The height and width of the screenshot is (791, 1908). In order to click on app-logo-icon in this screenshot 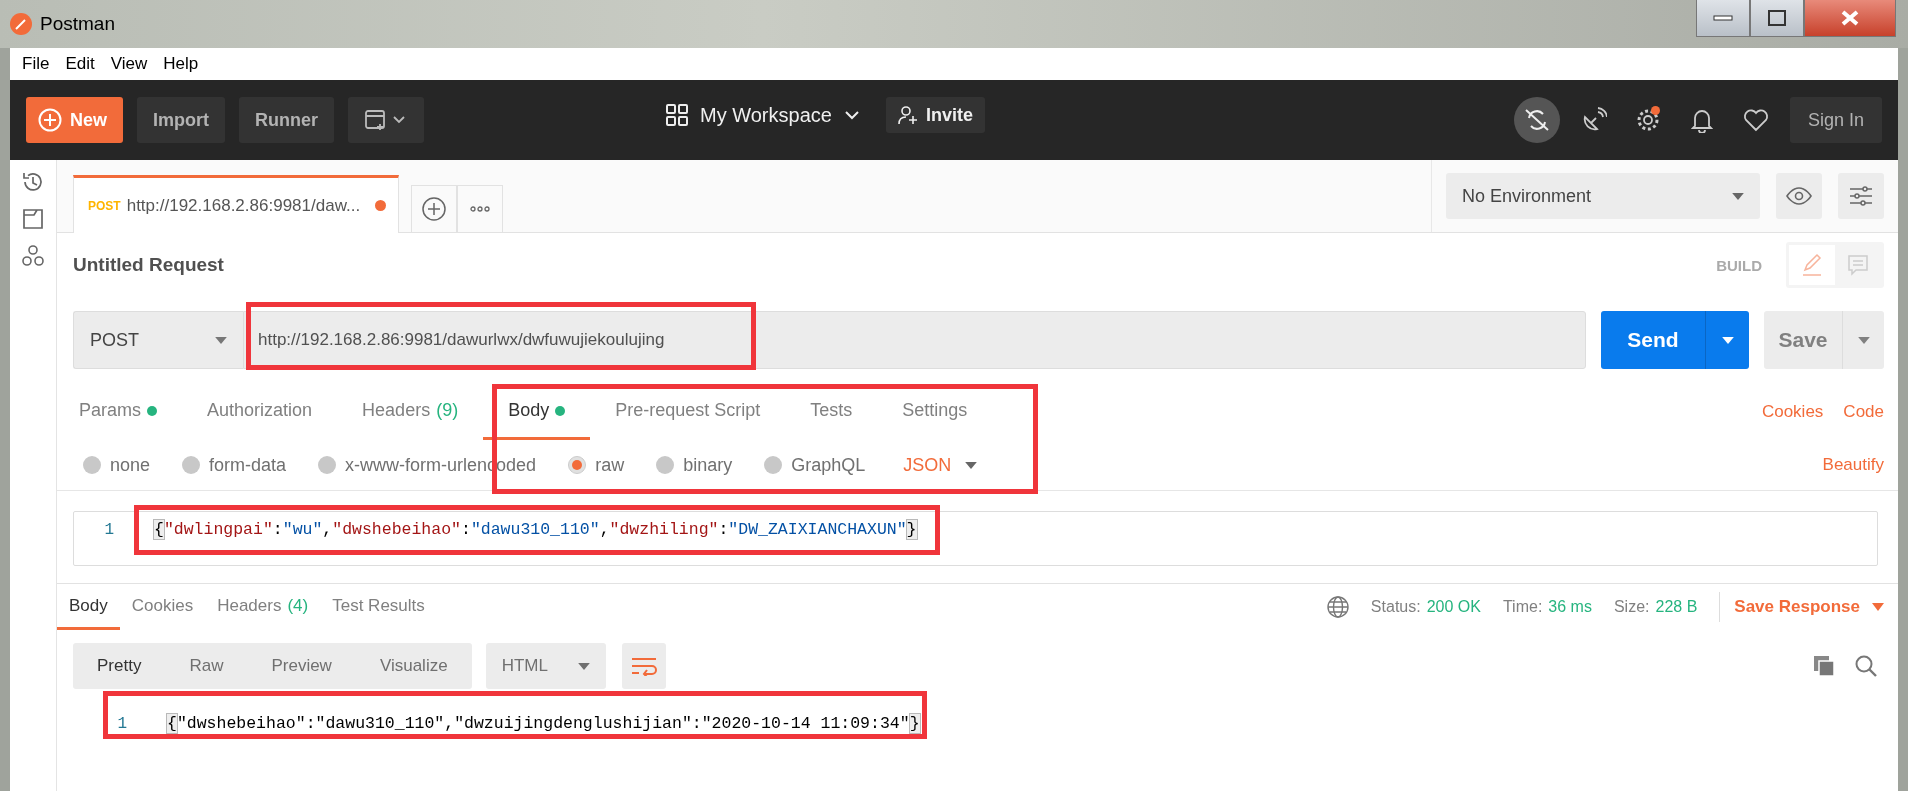, I will do `click(21, 24)`.